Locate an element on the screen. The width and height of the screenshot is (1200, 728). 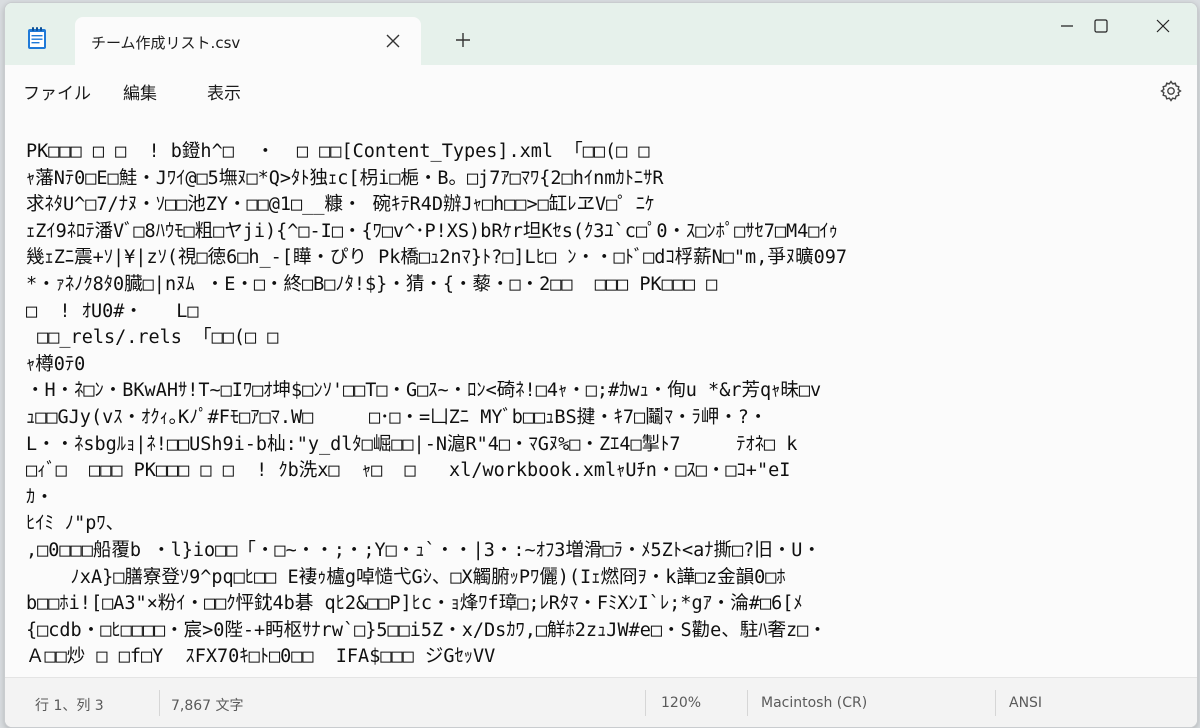
new-tab-button is located at coordinates (463, 40).